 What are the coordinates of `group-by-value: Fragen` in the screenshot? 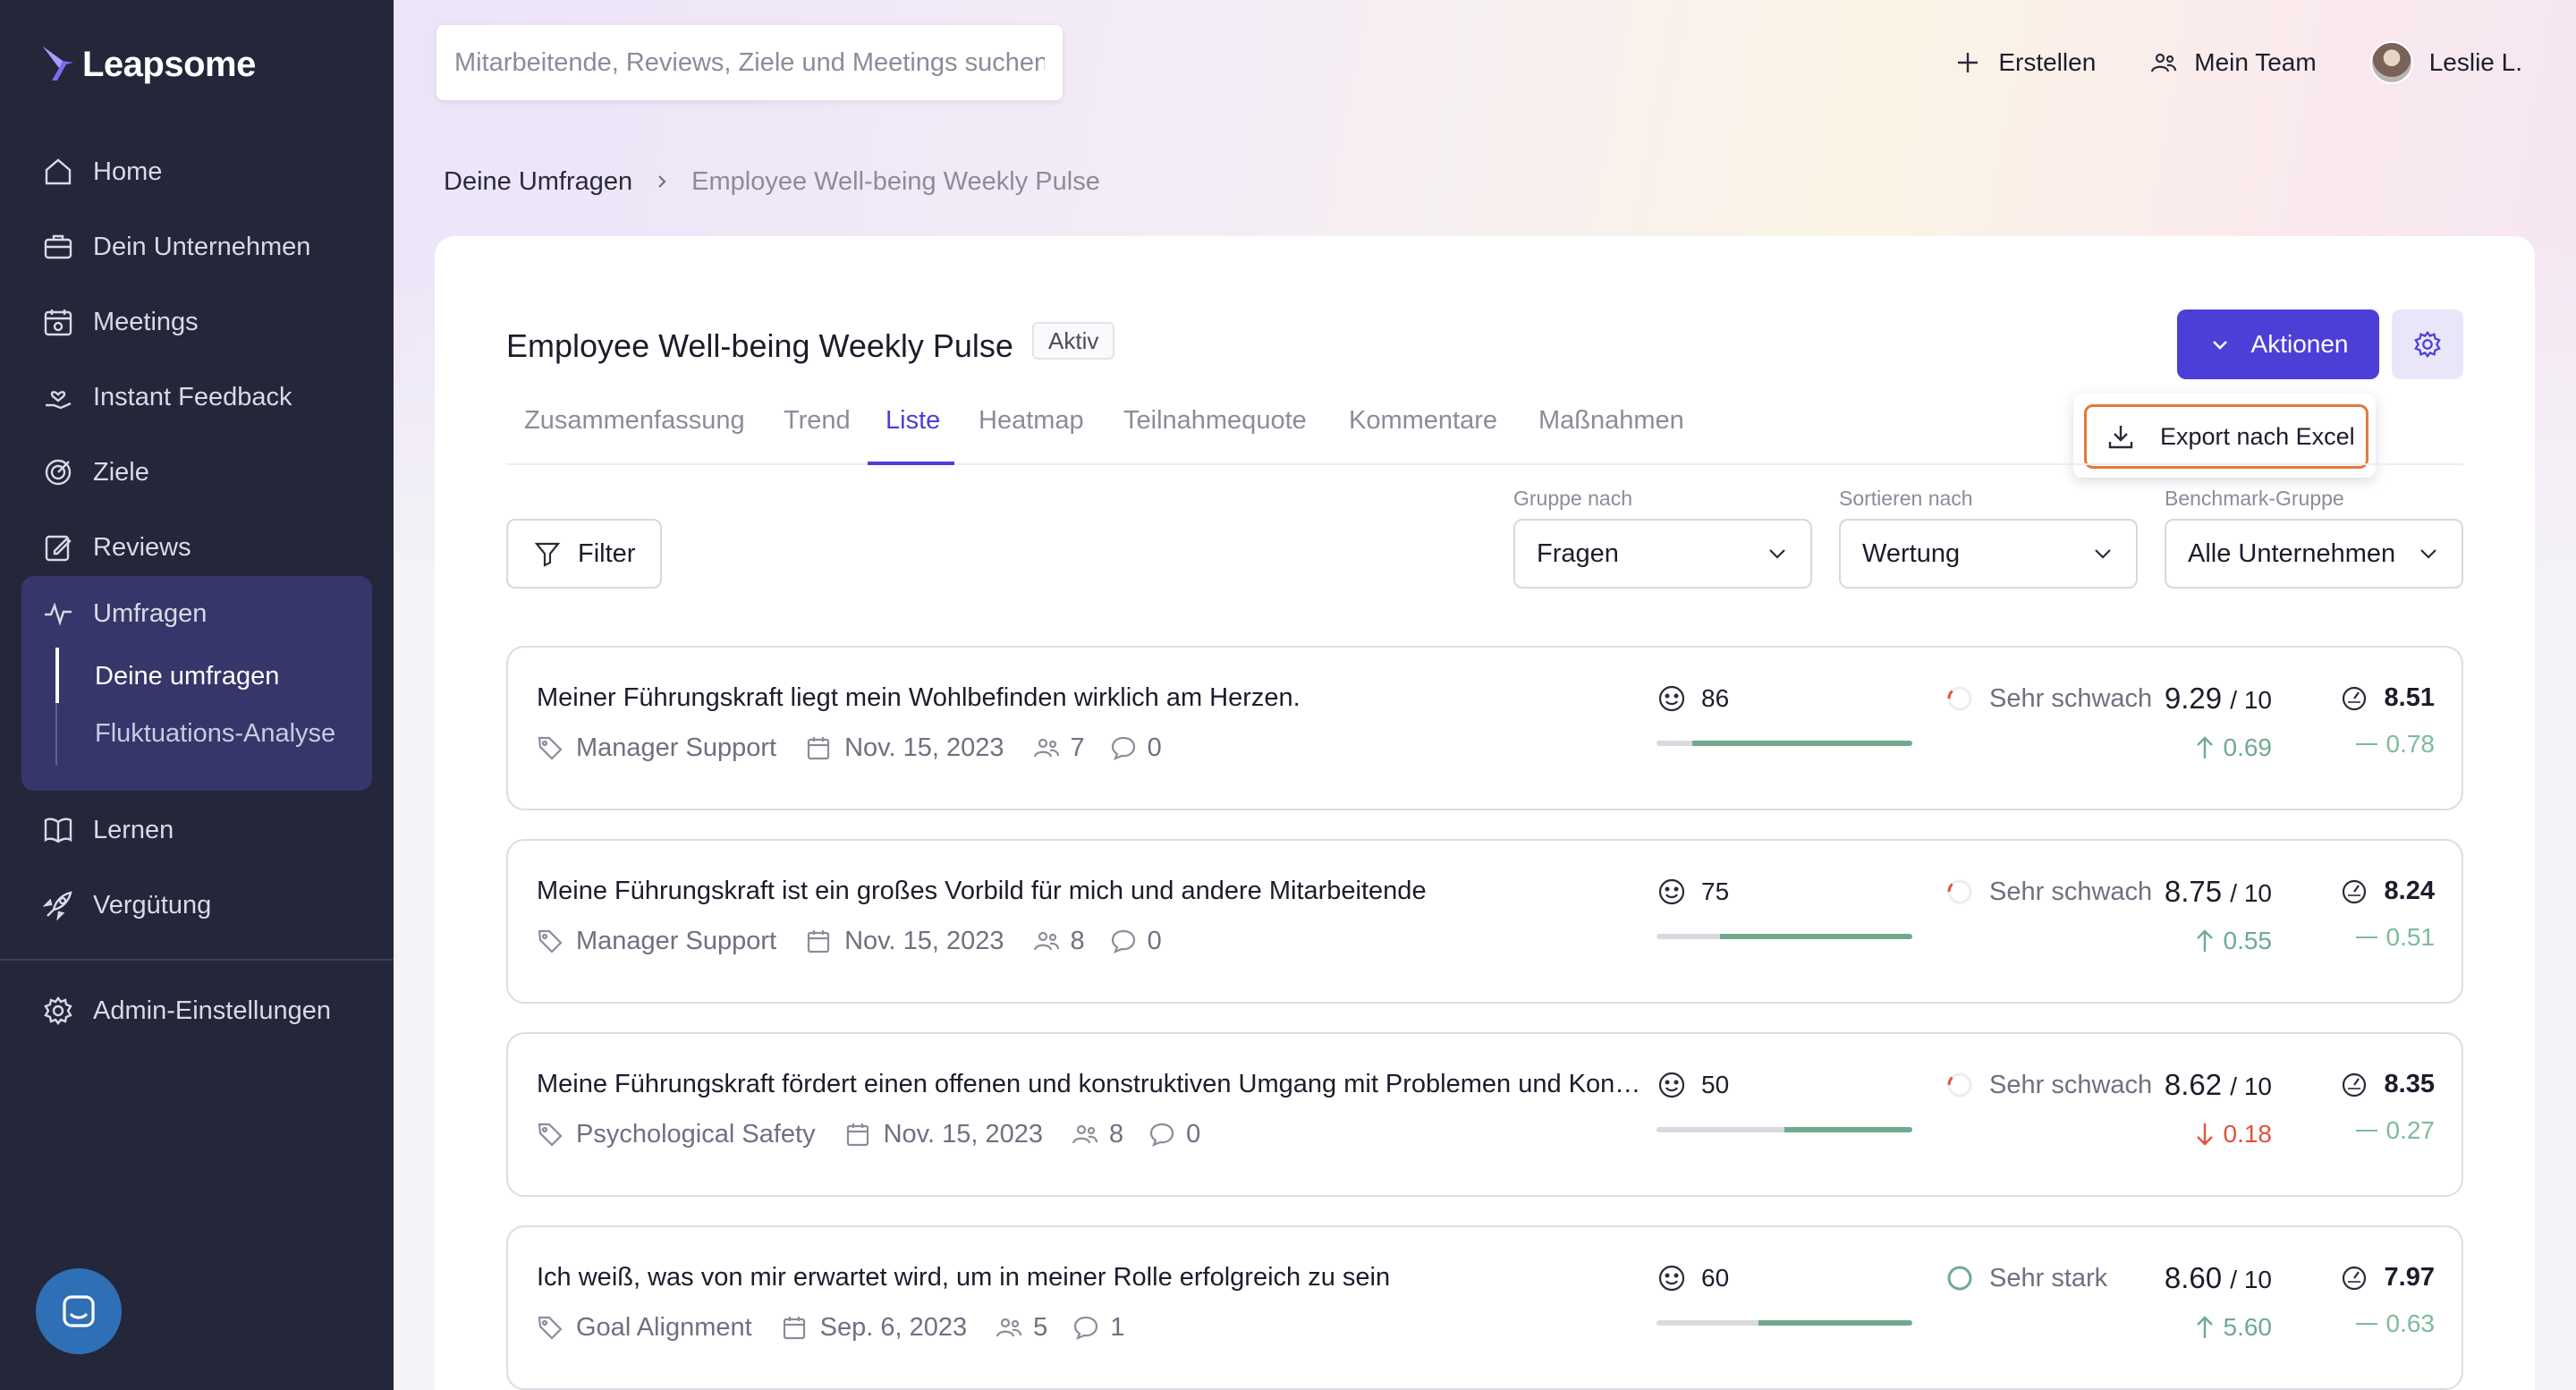 It's located at (1578, 553).